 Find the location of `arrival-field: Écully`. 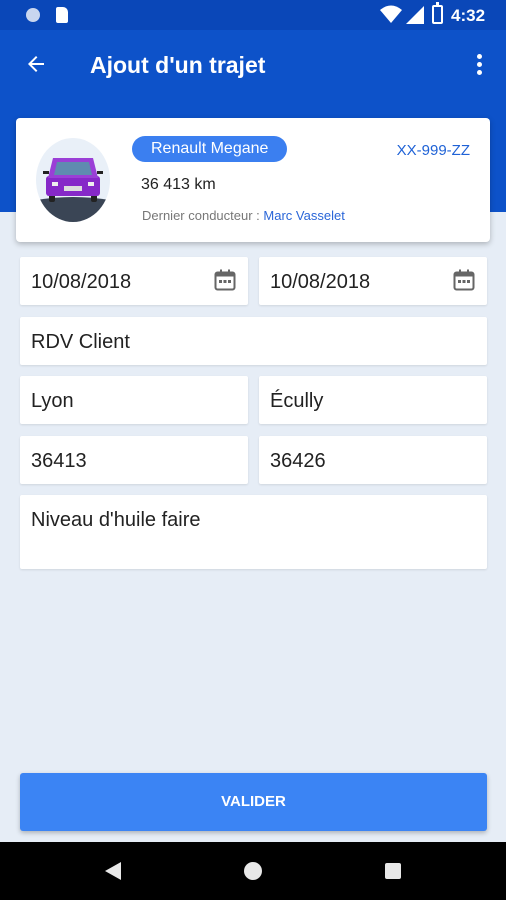

arrival-field: Écully is located at coordinates (373, 400).